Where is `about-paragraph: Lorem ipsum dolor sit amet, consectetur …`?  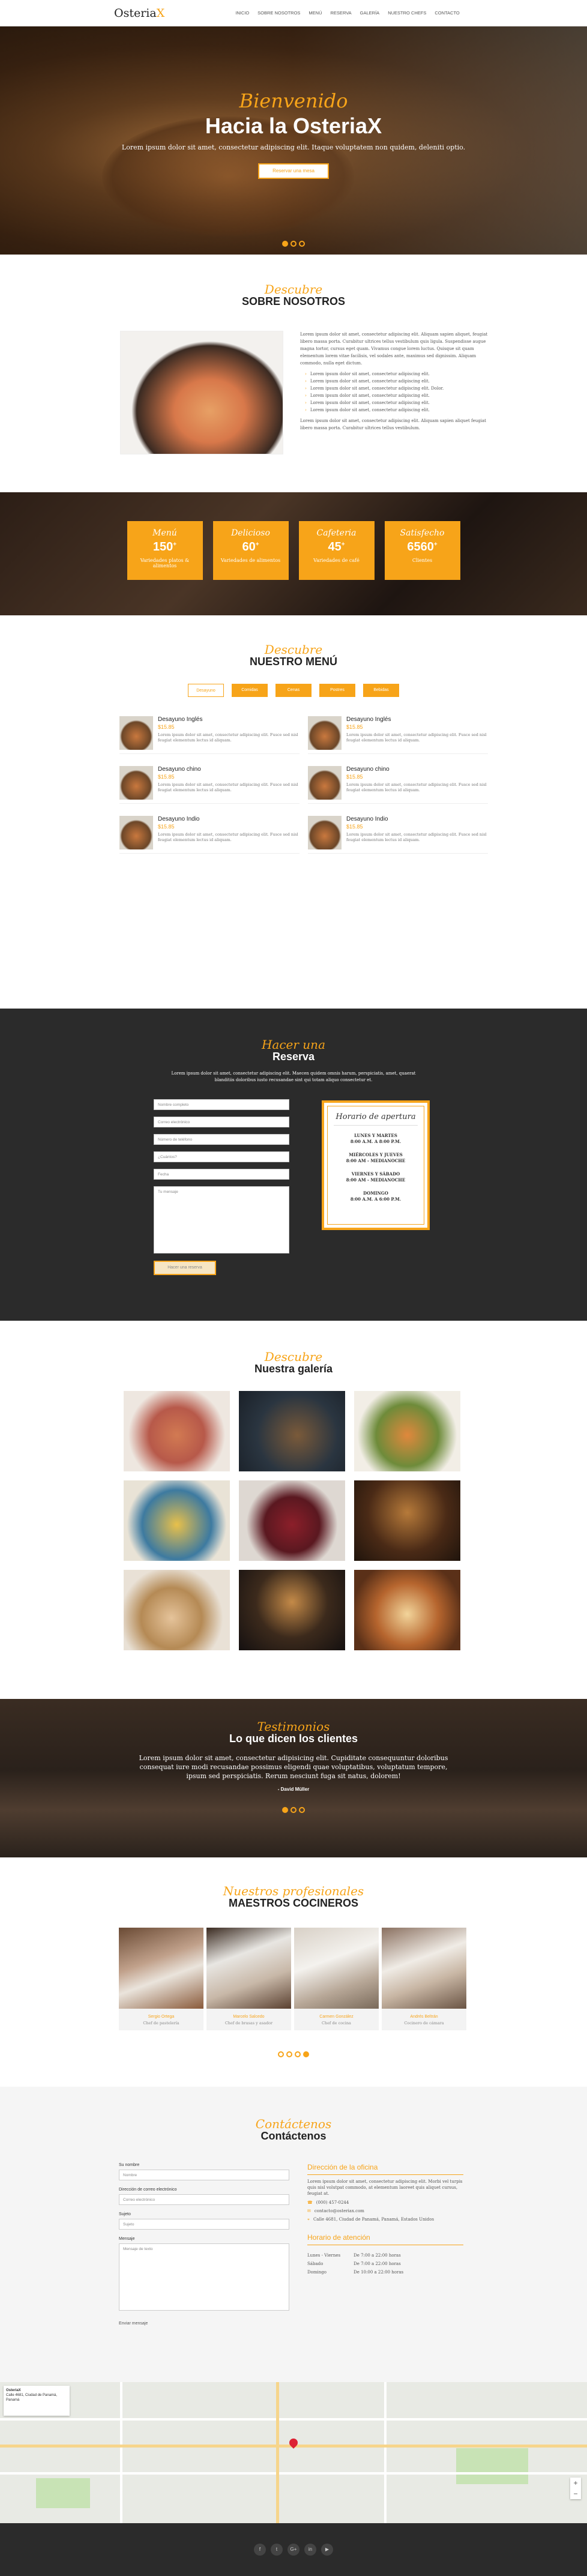 about-paragraph: Lorem ipsum dolor sit amet, consectetur … is located at coordinates (393, 424).